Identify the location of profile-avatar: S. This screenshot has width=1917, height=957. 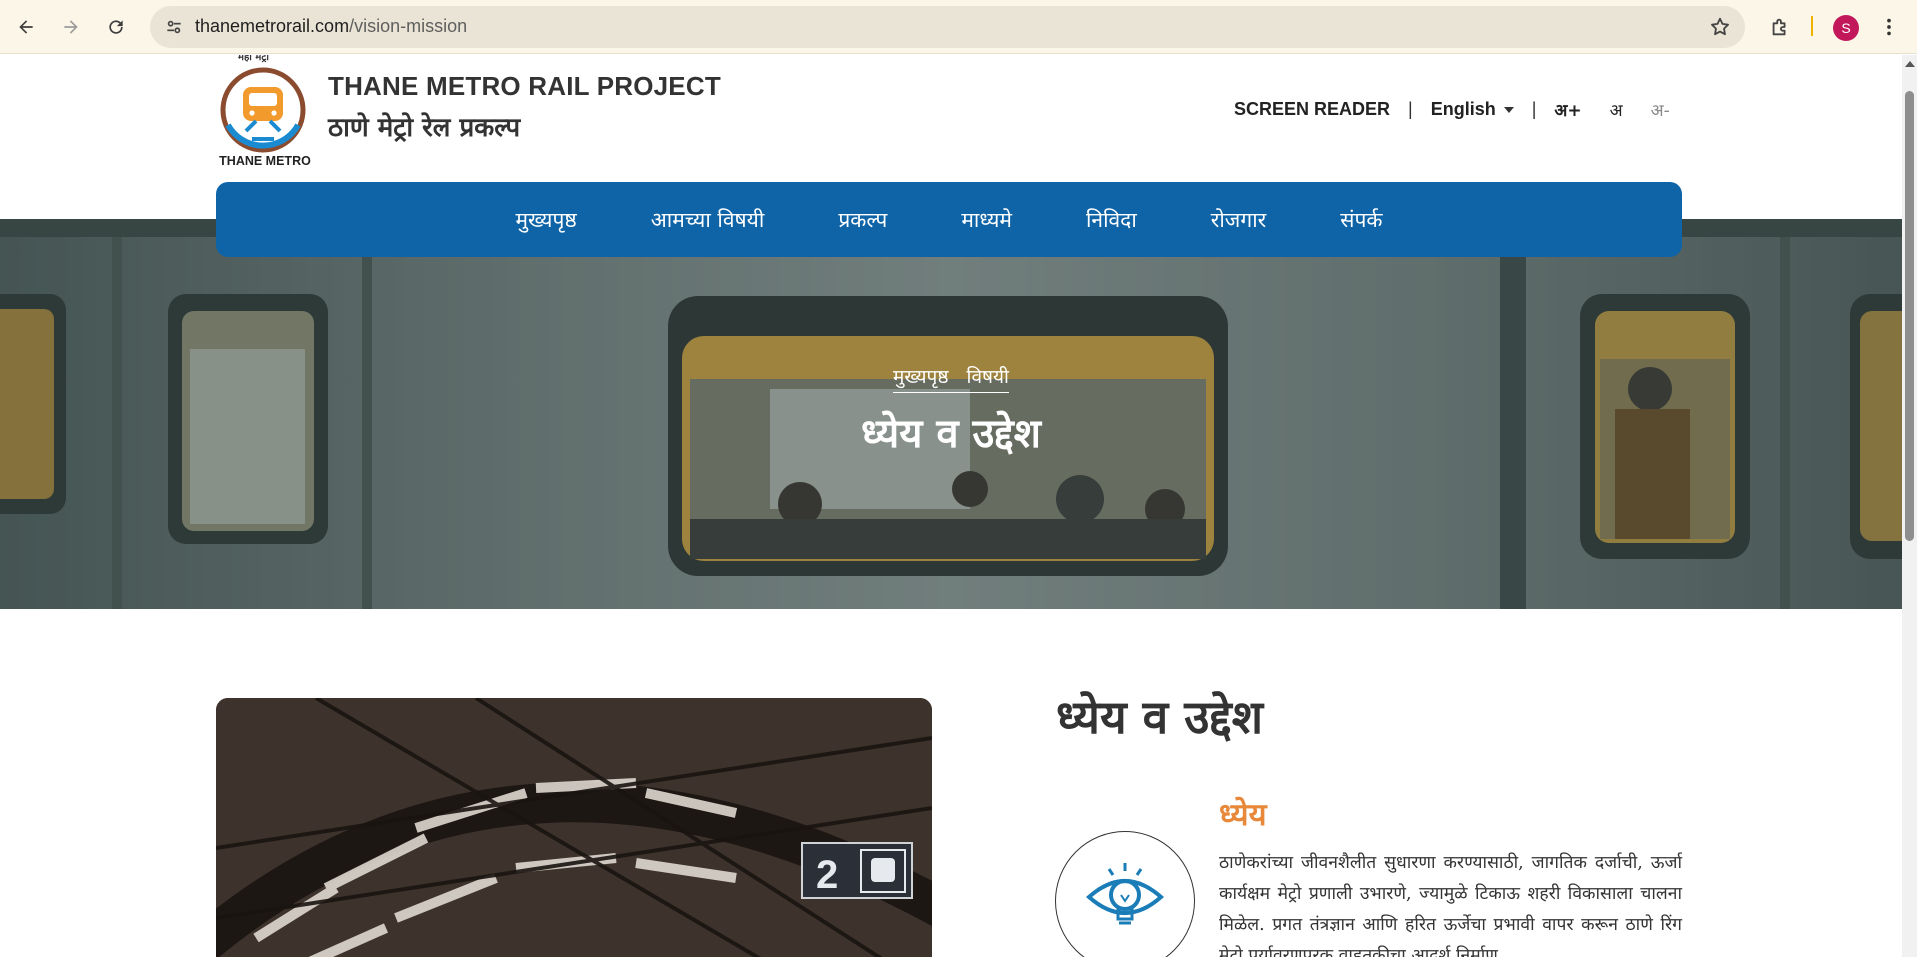
(1846, 28).